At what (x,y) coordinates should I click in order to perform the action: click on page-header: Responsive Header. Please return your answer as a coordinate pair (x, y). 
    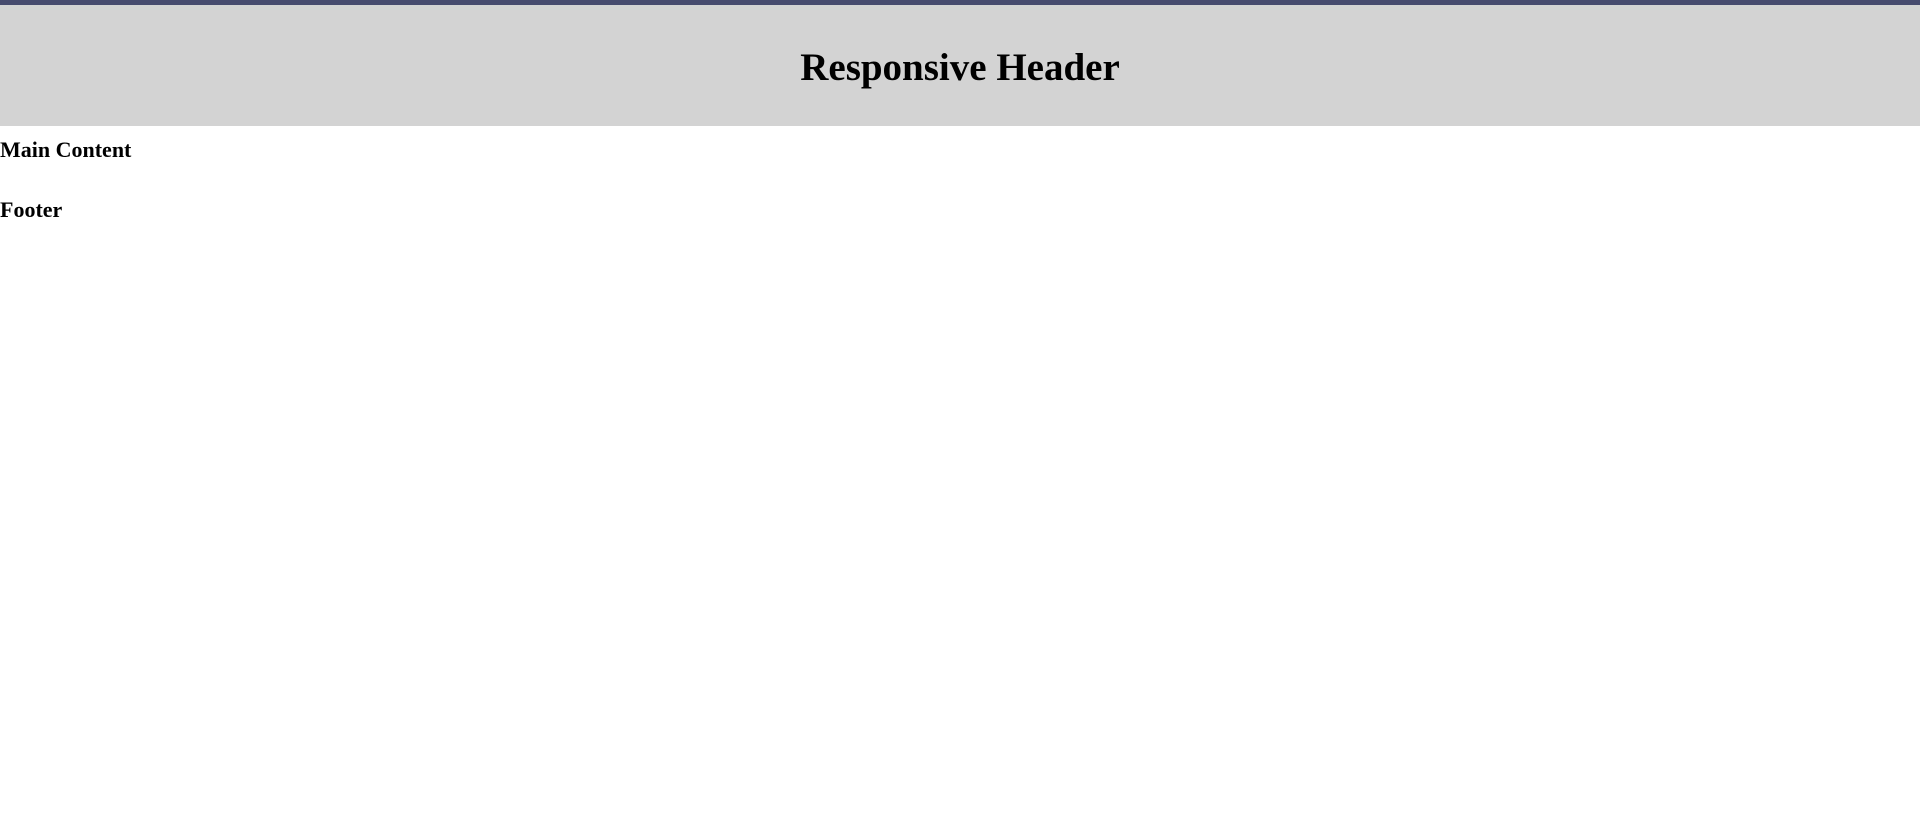
    Looking at the image, I should click on (960, 65).